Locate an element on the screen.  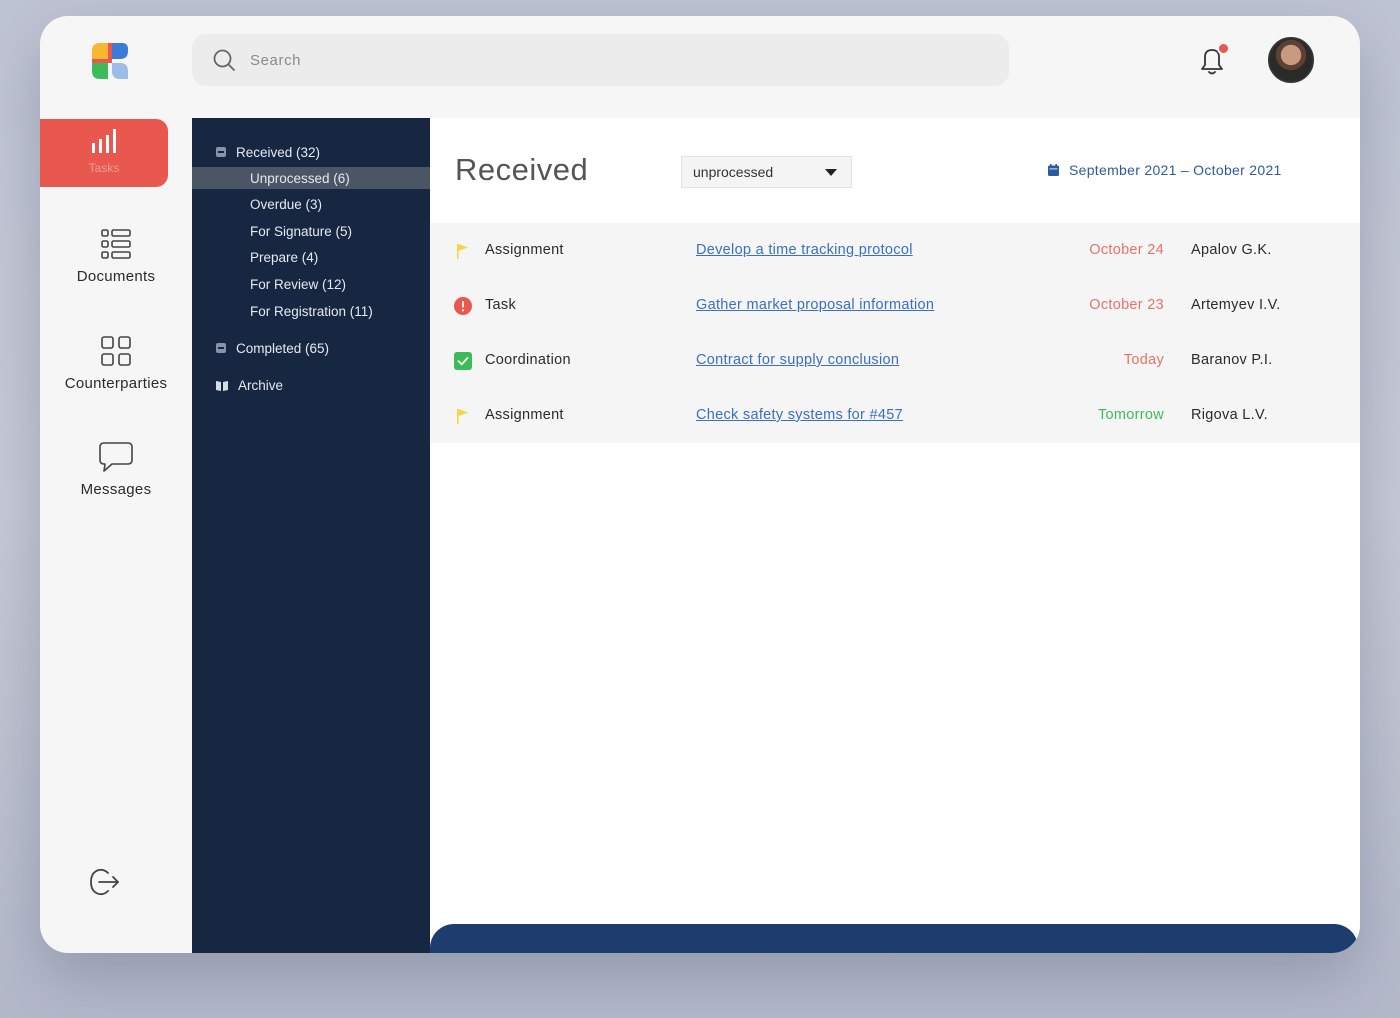
rail-item-messages: Messages is located at coordinates (116, 469).